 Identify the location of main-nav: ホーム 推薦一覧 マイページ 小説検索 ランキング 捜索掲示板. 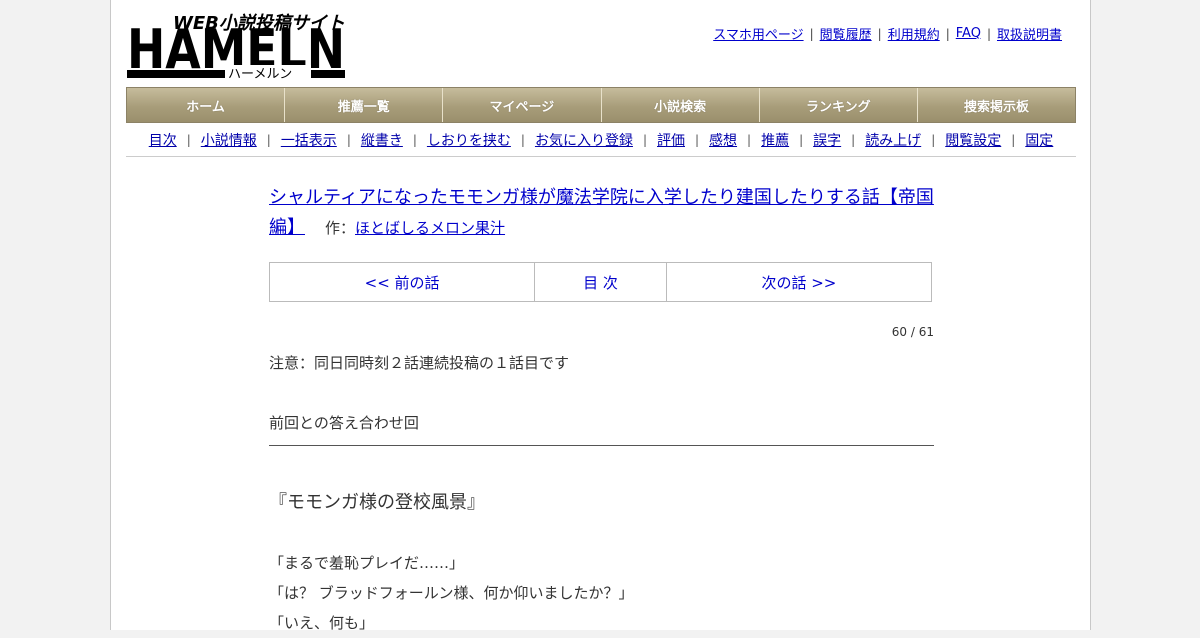
(601, 105).